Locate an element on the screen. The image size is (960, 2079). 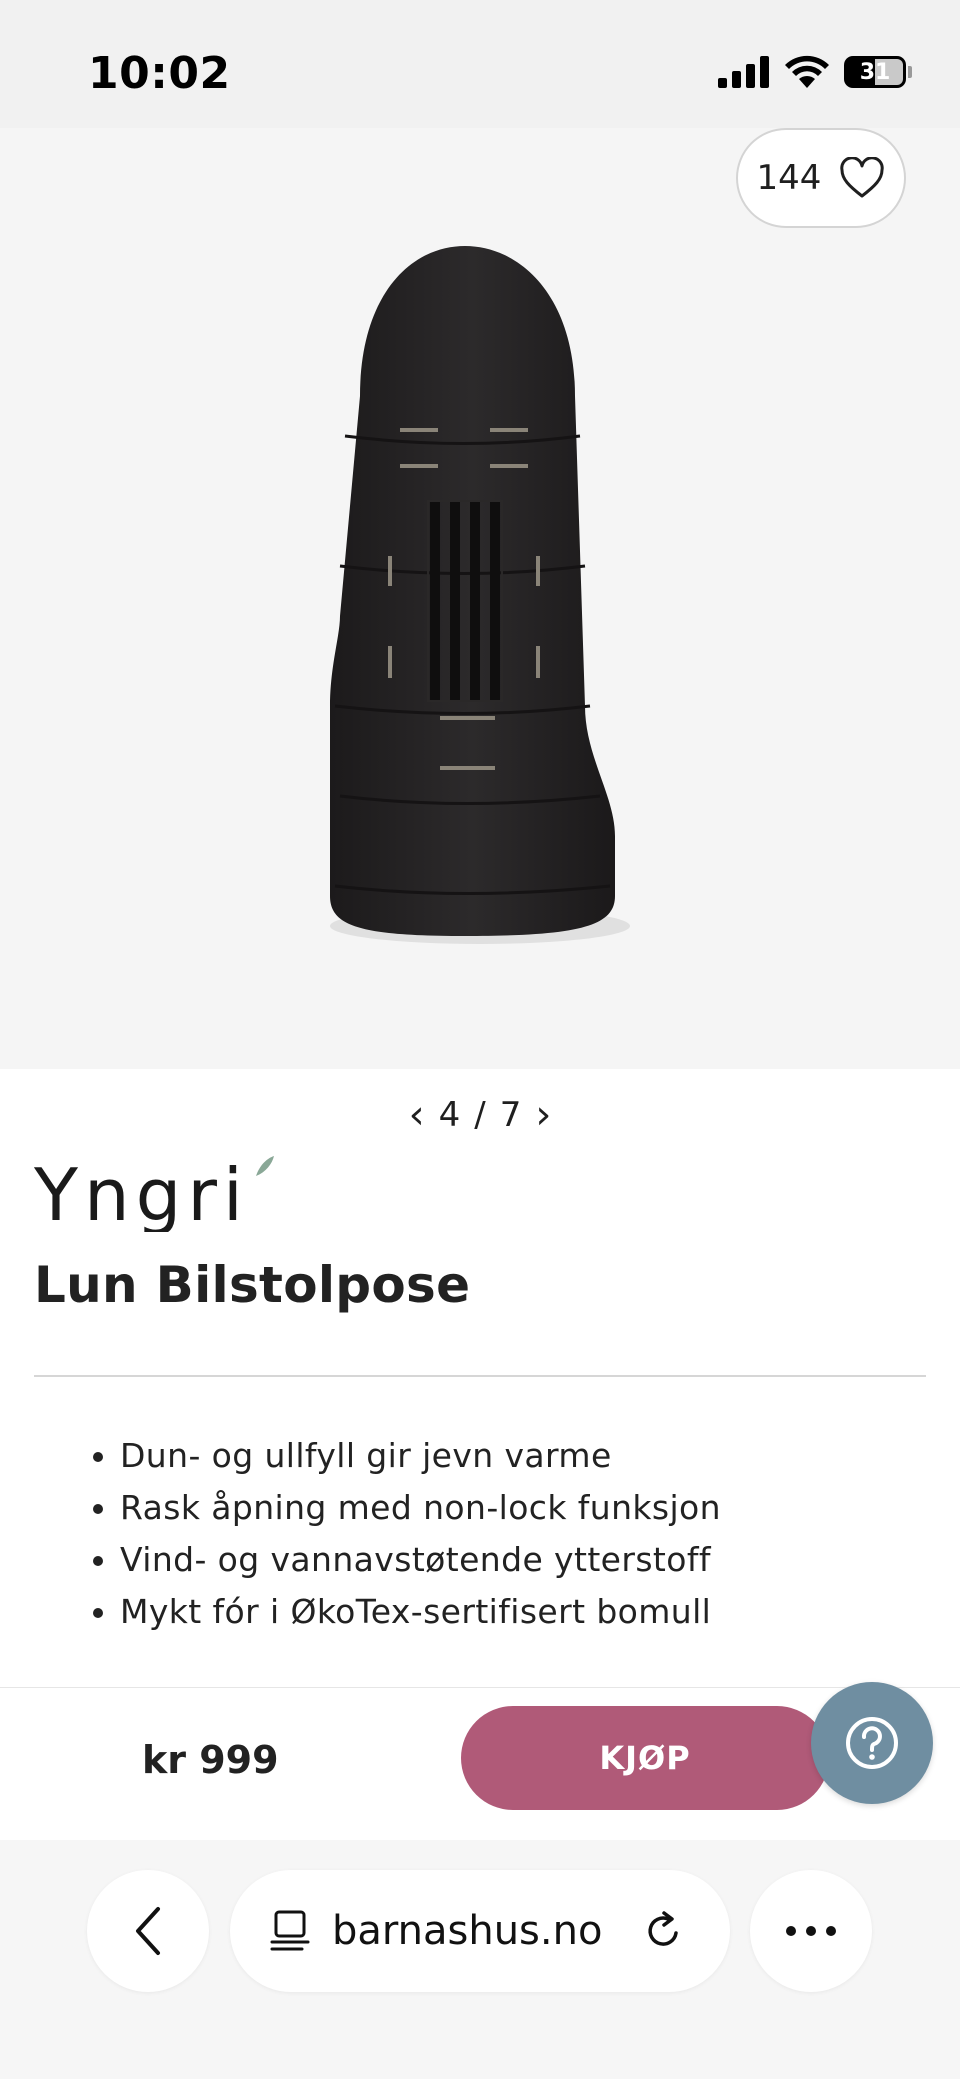
feature-item: Dun- og ullfyll gir jevn varme is located at coordinates (420, 1456).